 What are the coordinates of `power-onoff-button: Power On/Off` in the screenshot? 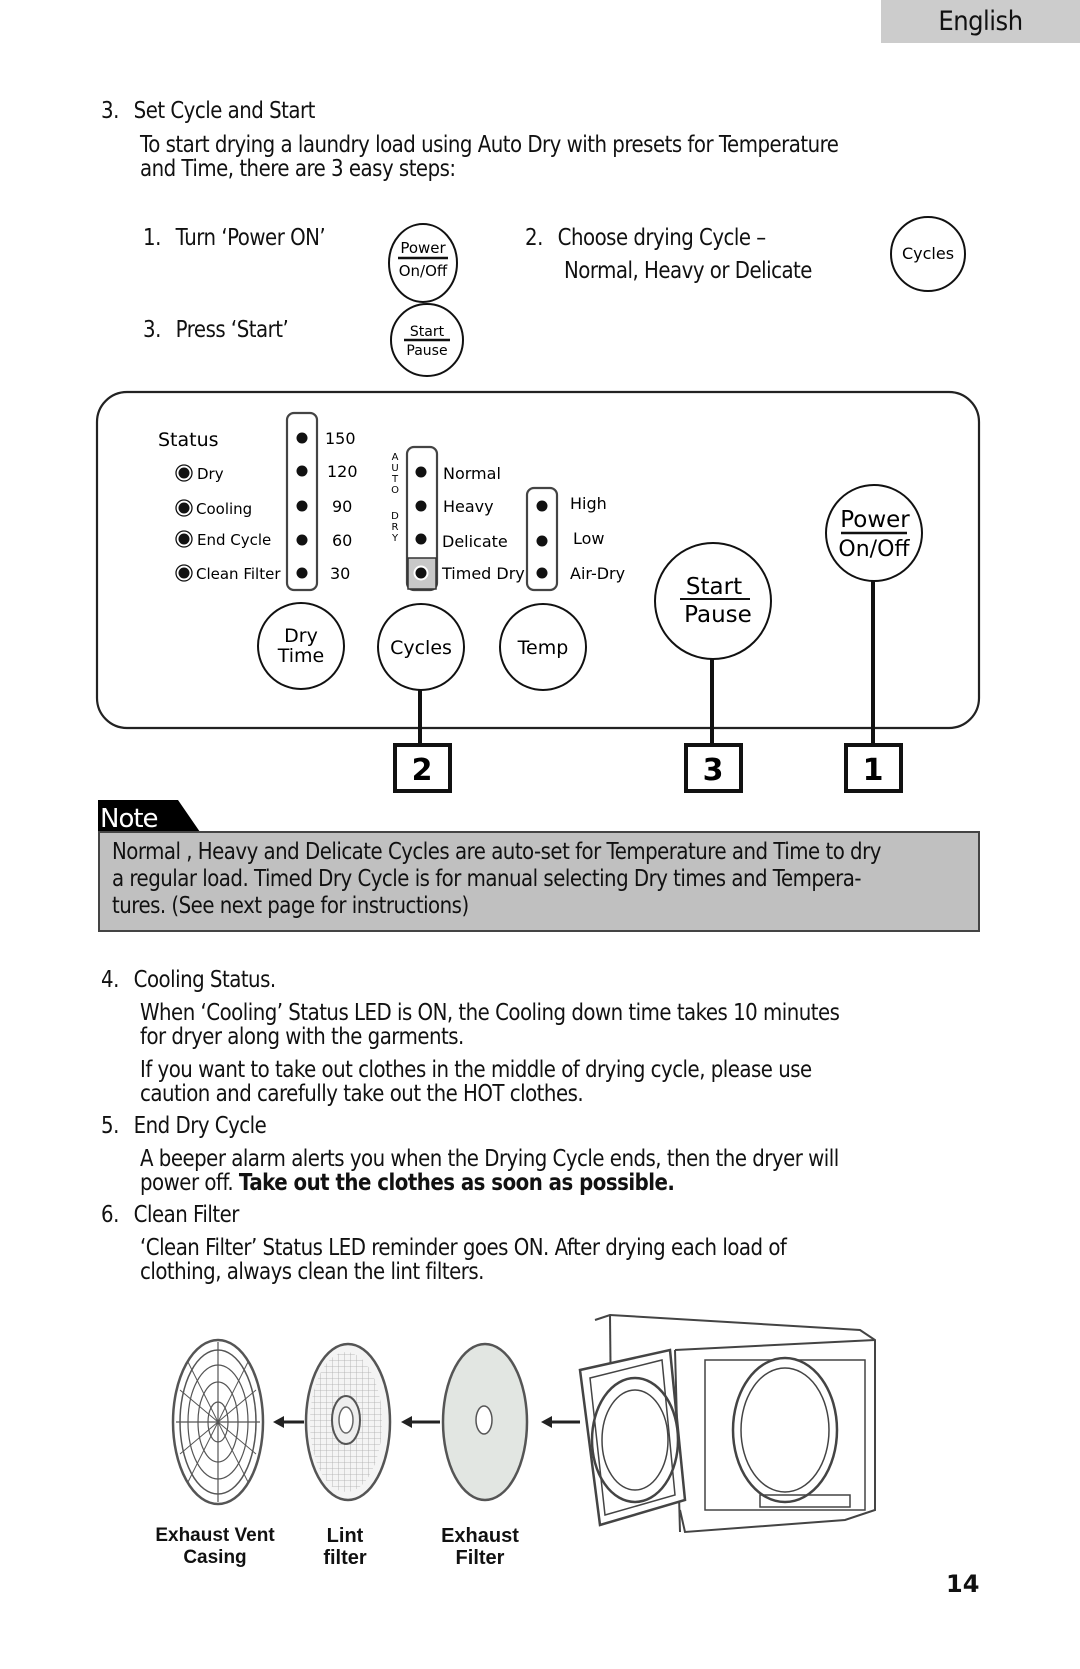 It's located at (874, 533).